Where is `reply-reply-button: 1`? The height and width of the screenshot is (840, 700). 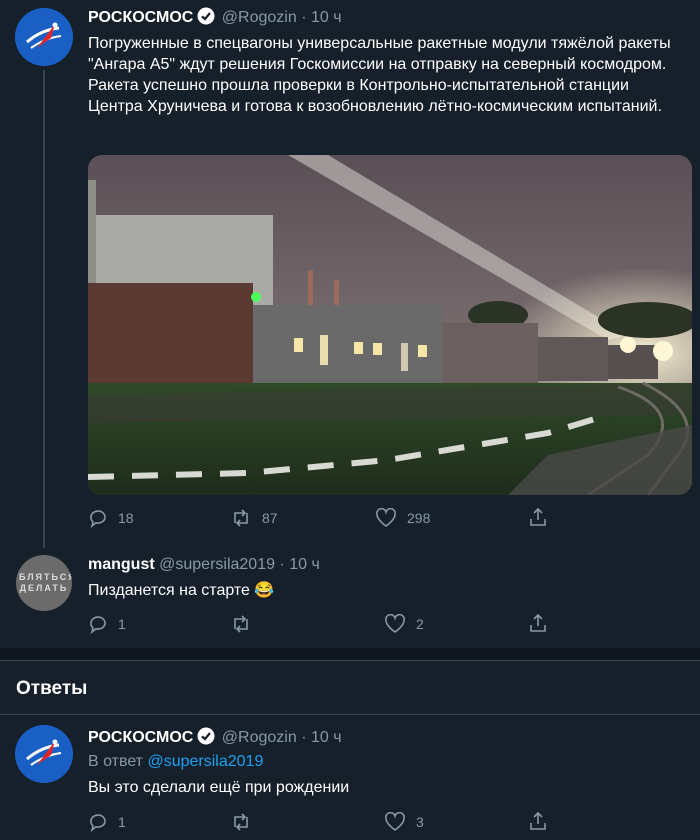 reply-reply-button: 1 is located at coordinates (107, 624).